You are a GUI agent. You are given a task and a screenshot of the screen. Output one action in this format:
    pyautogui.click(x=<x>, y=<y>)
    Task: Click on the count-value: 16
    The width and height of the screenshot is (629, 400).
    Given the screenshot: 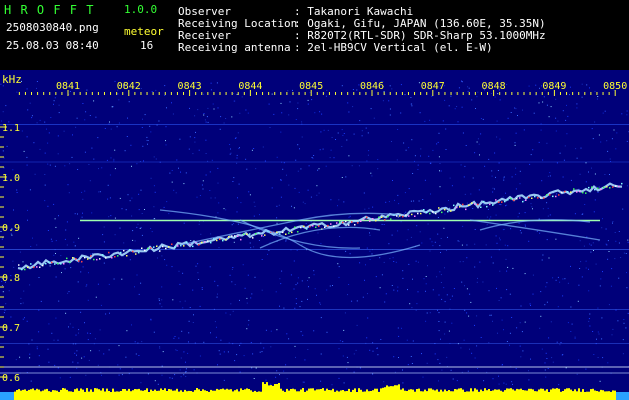 What is the action you would take?
    pyautogui.click(x=147, y=45)
    